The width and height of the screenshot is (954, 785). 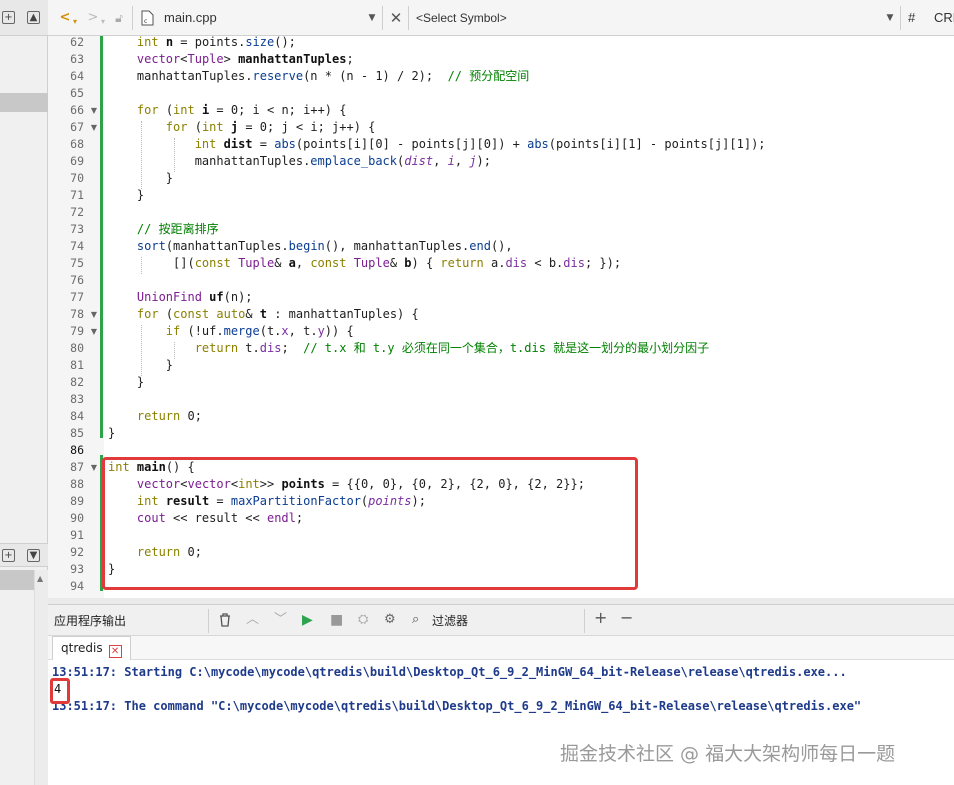 What do you see at coordinates (24, 102) in the screenshot?
I see `sidebar-selected-item` at bounding box center [24, 102].